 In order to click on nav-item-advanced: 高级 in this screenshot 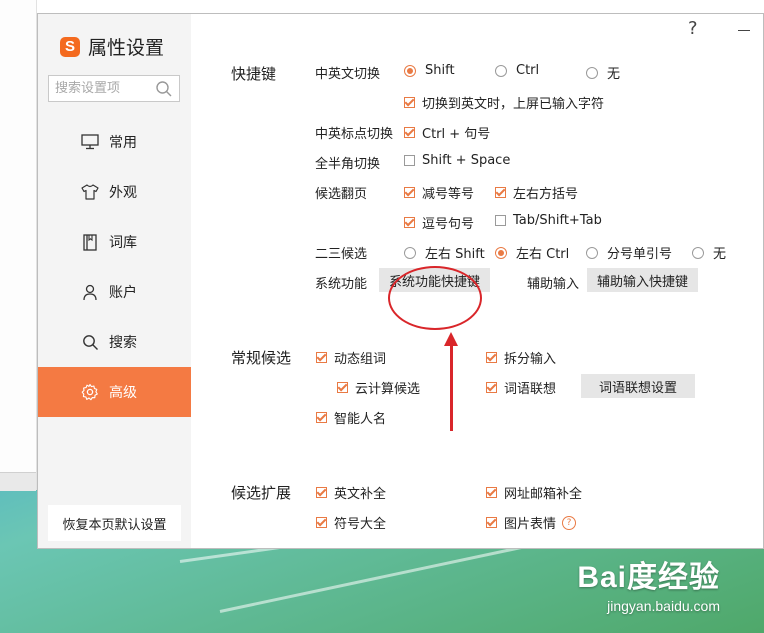, I will do `click(114, 392)`.